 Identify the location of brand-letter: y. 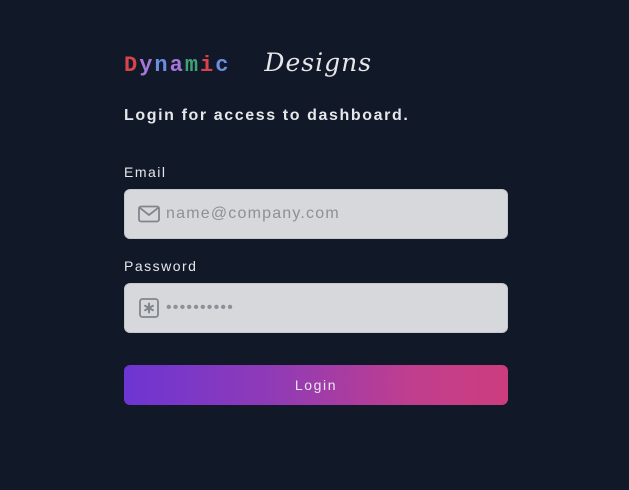
(147, 65).